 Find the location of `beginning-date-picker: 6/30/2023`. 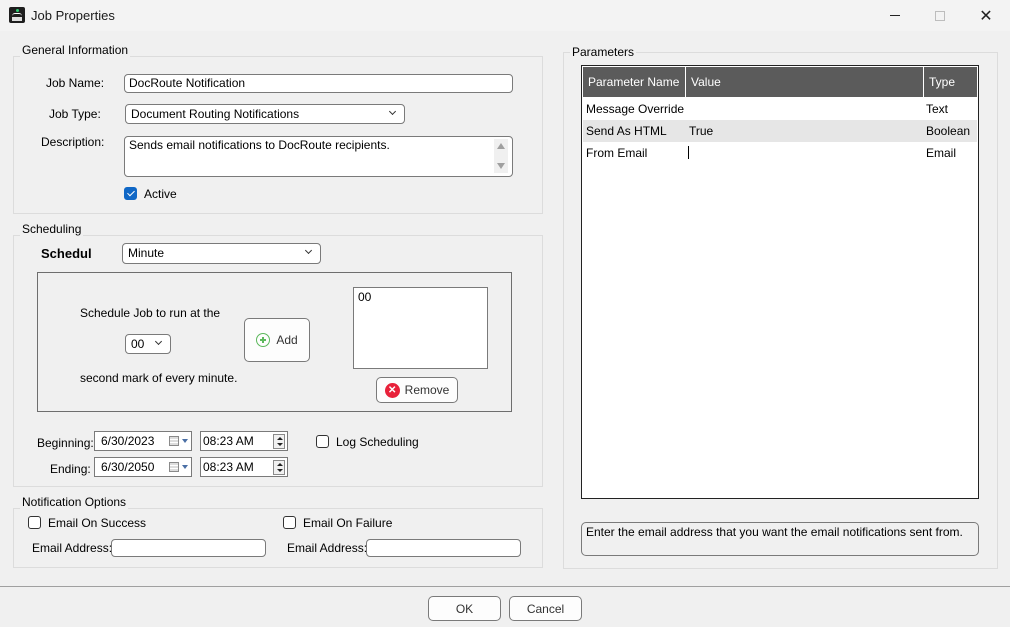

beginning-date-picker: 6/30/2023 is located at coordinates (143, 441).